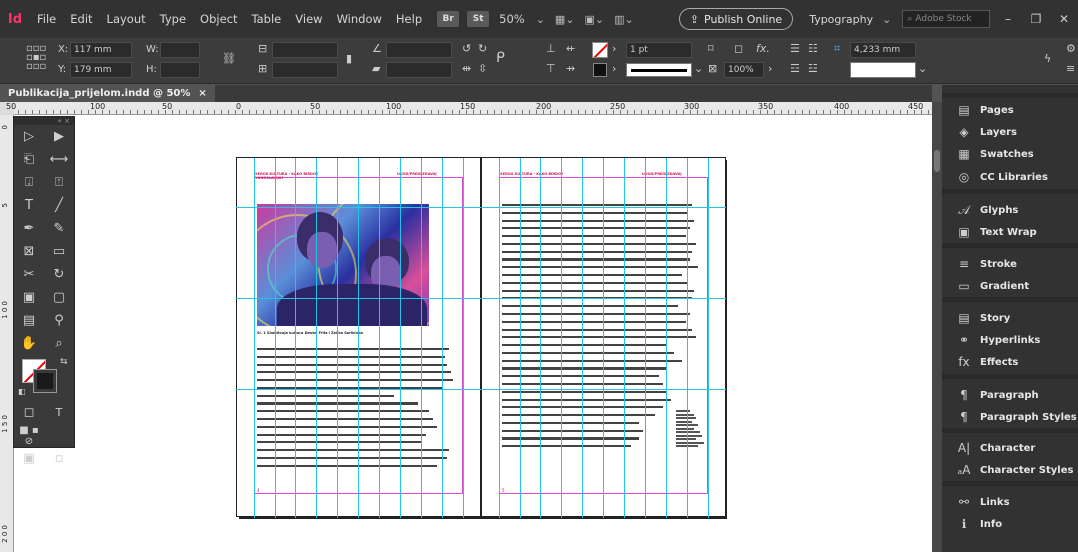 The width and height of the screenshot is (1078, 552). Describe the element at coordinates (1010, 177) in the screenshot. I see `panel-cc-libraries: ◎ CC Libraries` at that location.